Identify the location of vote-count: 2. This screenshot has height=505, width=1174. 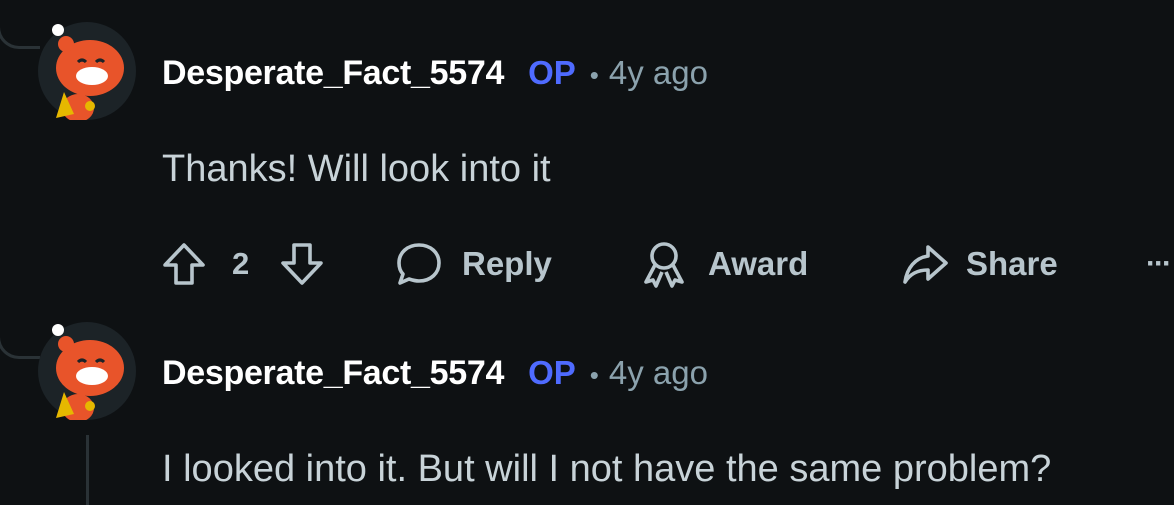
(240, 264).